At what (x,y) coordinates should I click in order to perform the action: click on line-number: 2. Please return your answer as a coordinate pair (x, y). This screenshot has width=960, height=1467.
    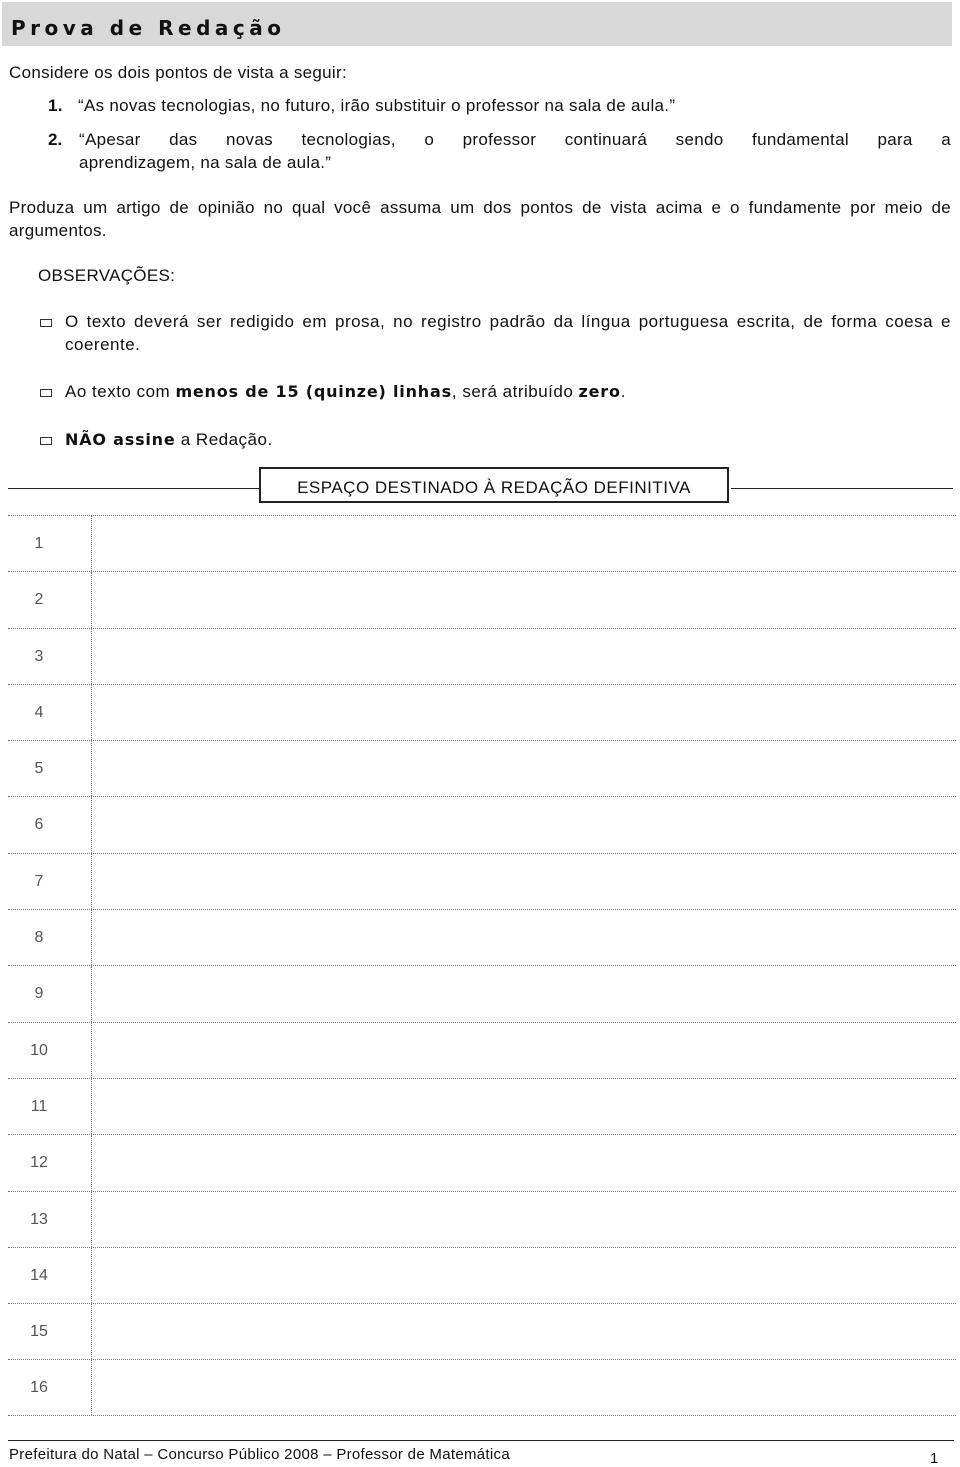
    Looking at the image, I should click on (39, 600).